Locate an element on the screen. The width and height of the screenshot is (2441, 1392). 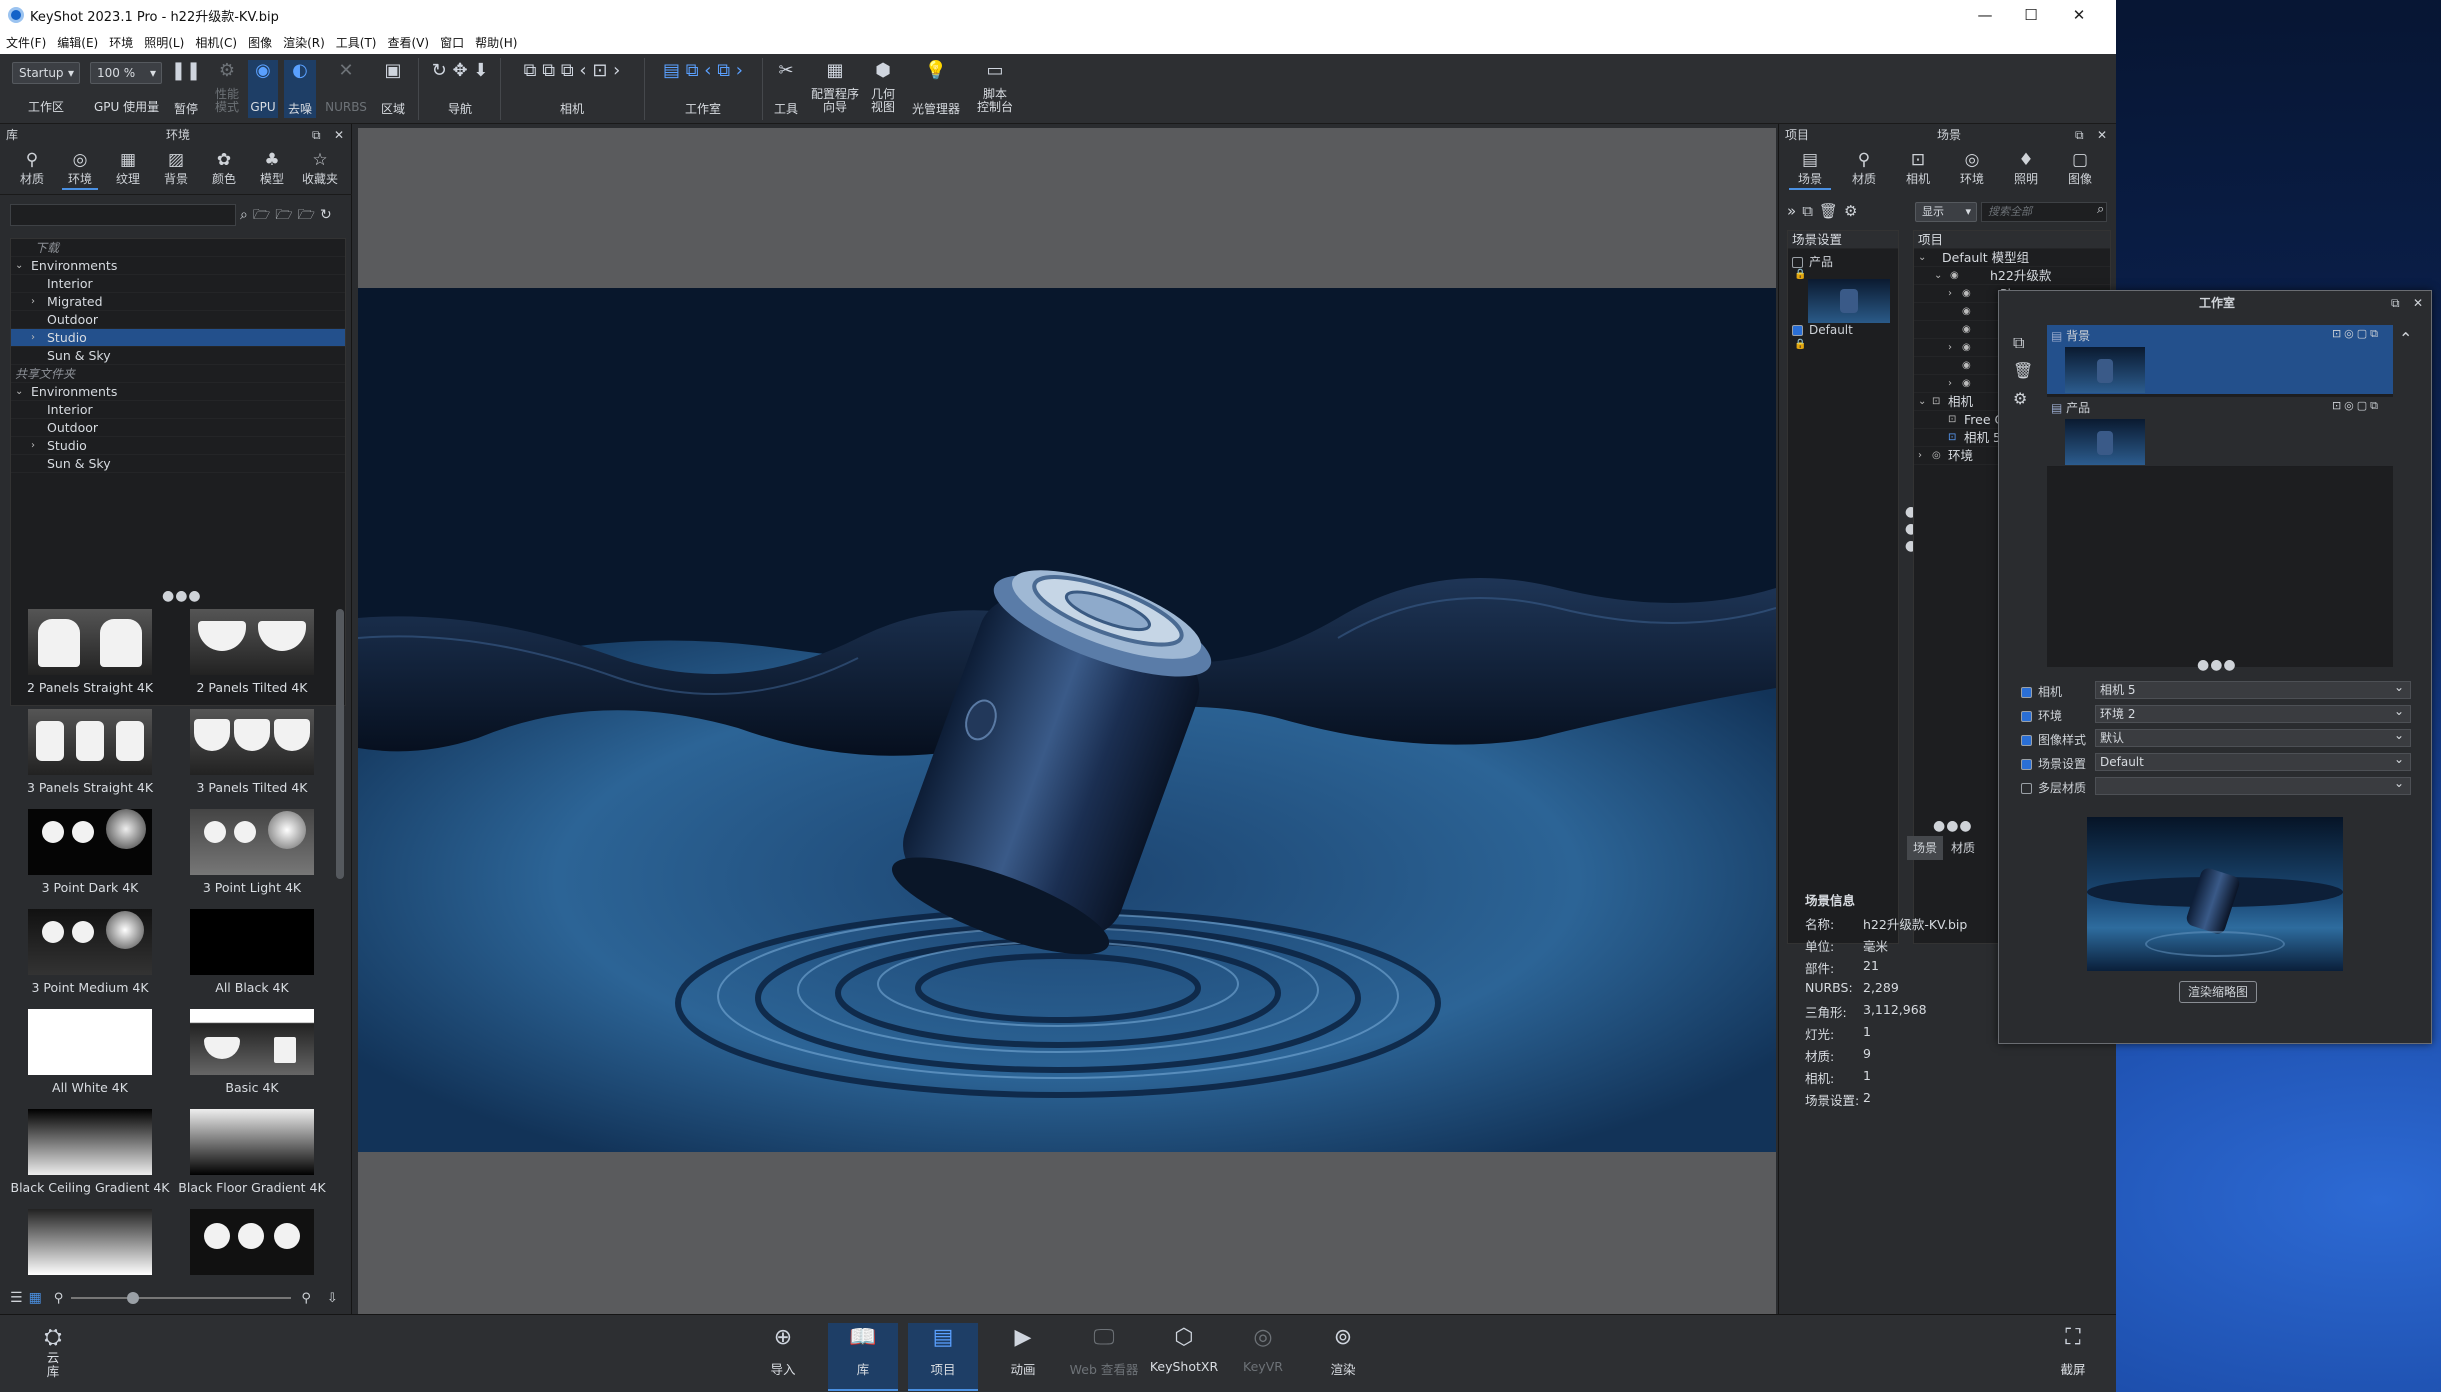
environment-select: 环境 2 is located at coordinates (2253, 713).